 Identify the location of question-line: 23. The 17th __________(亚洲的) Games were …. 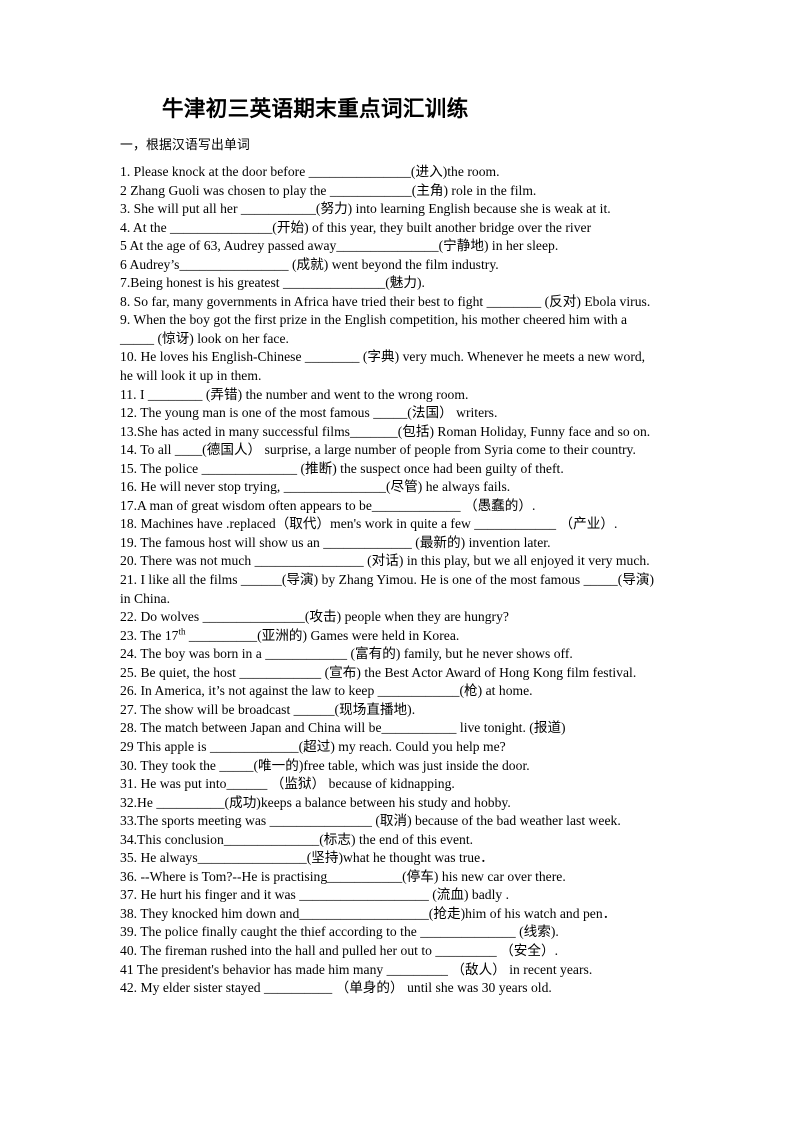
(290, 634).